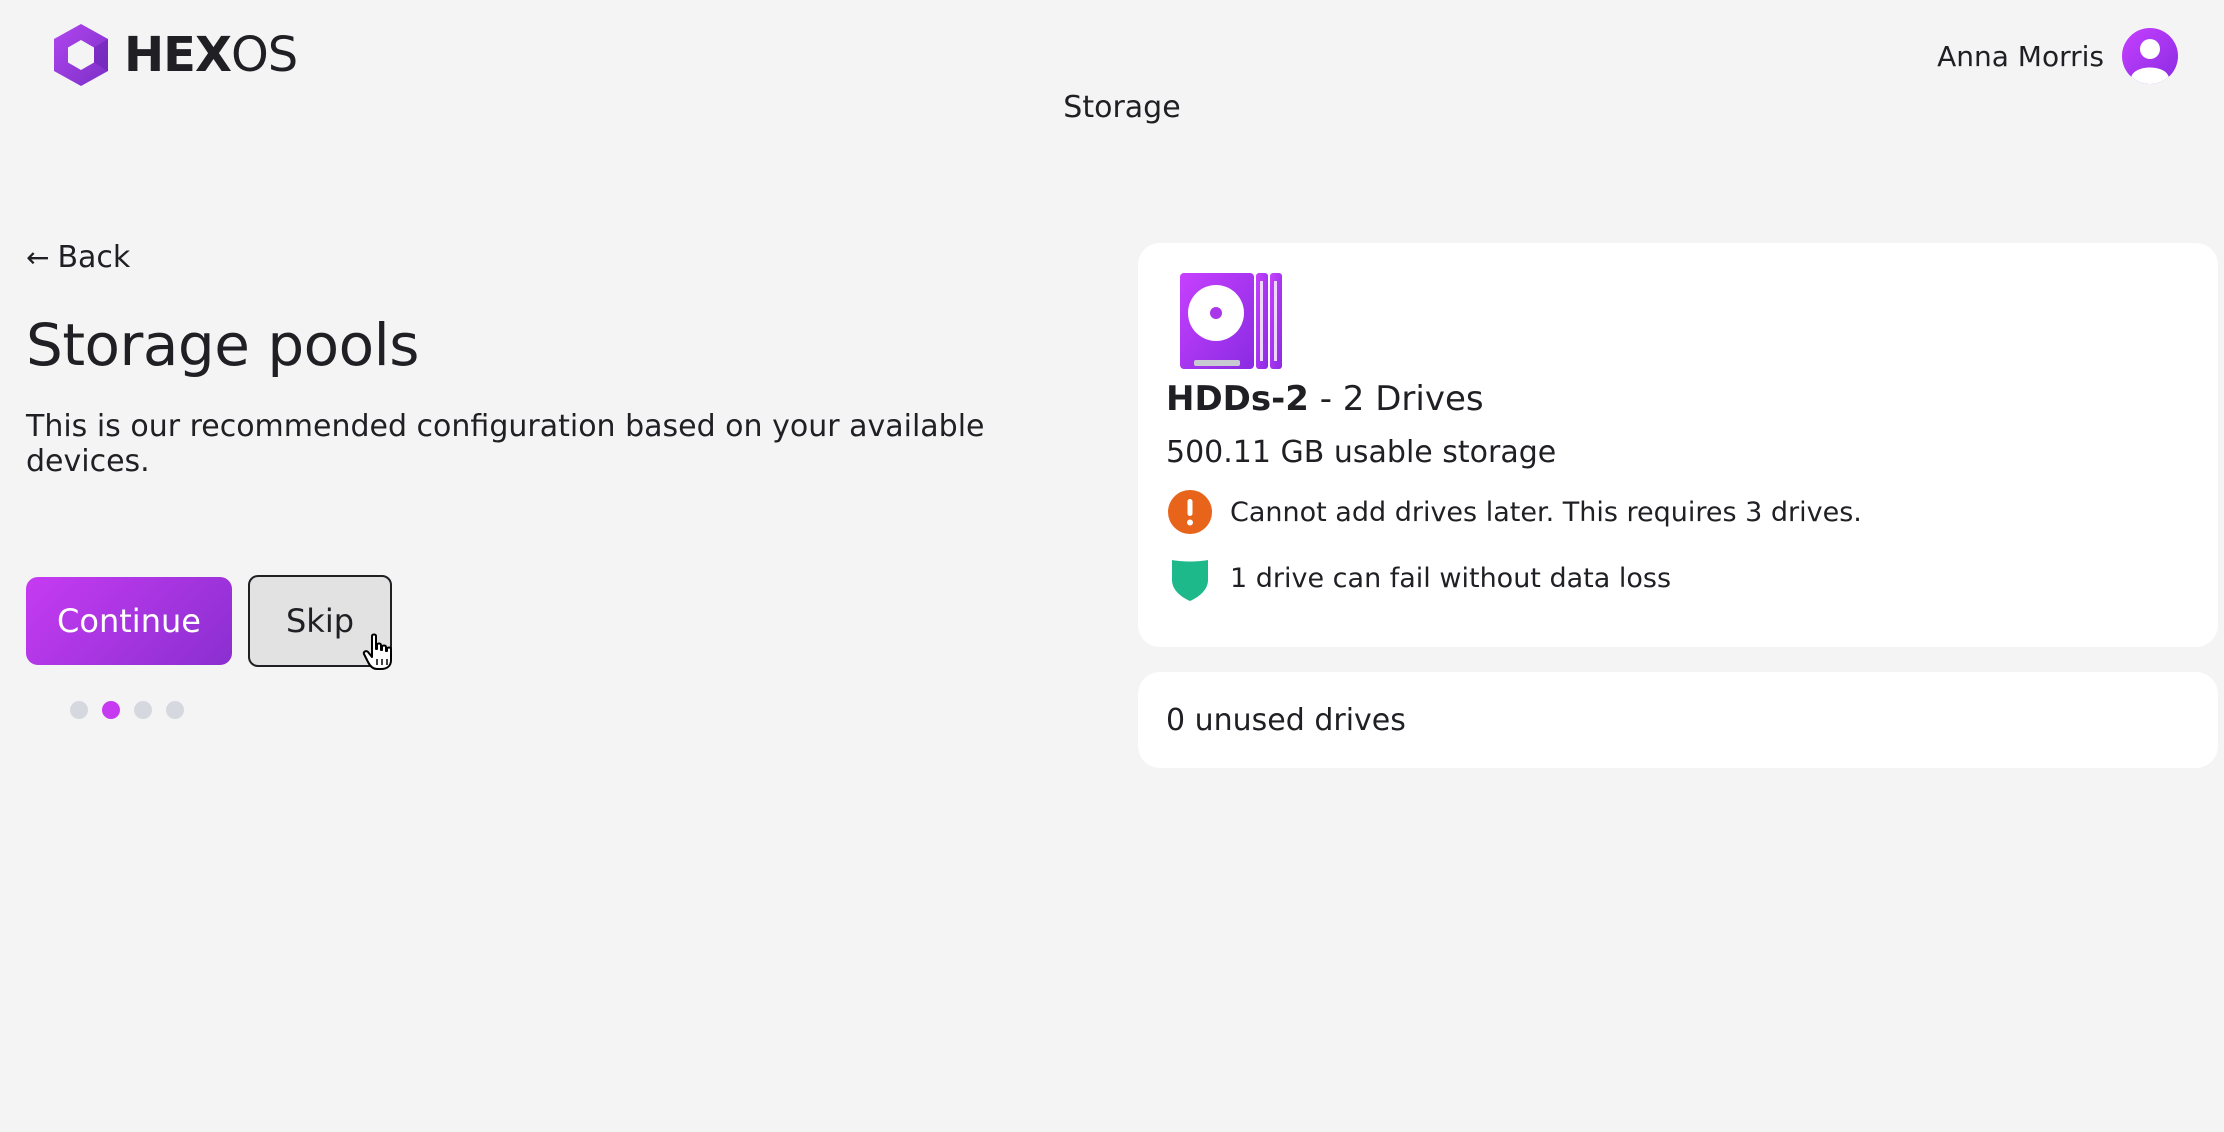  Describe the element at coordinates (2020, 56) in the screenshot. I see `user-name: Anna Morris` at that location.